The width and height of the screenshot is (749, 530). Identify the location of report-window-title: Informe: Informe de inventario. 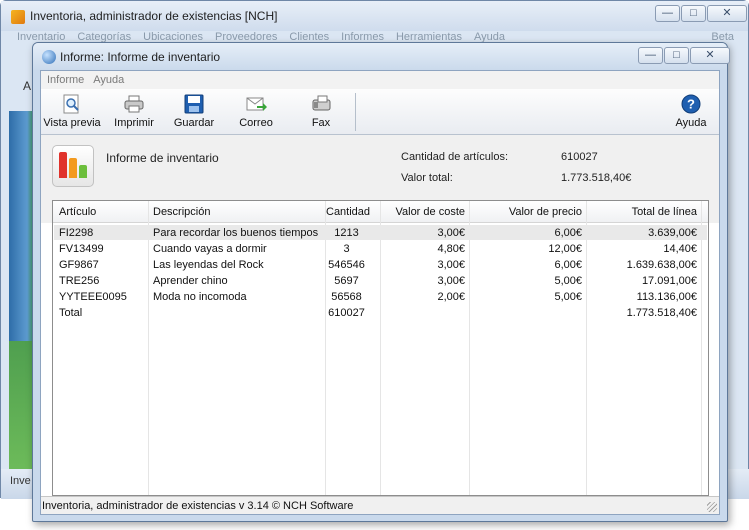
(140, 57).